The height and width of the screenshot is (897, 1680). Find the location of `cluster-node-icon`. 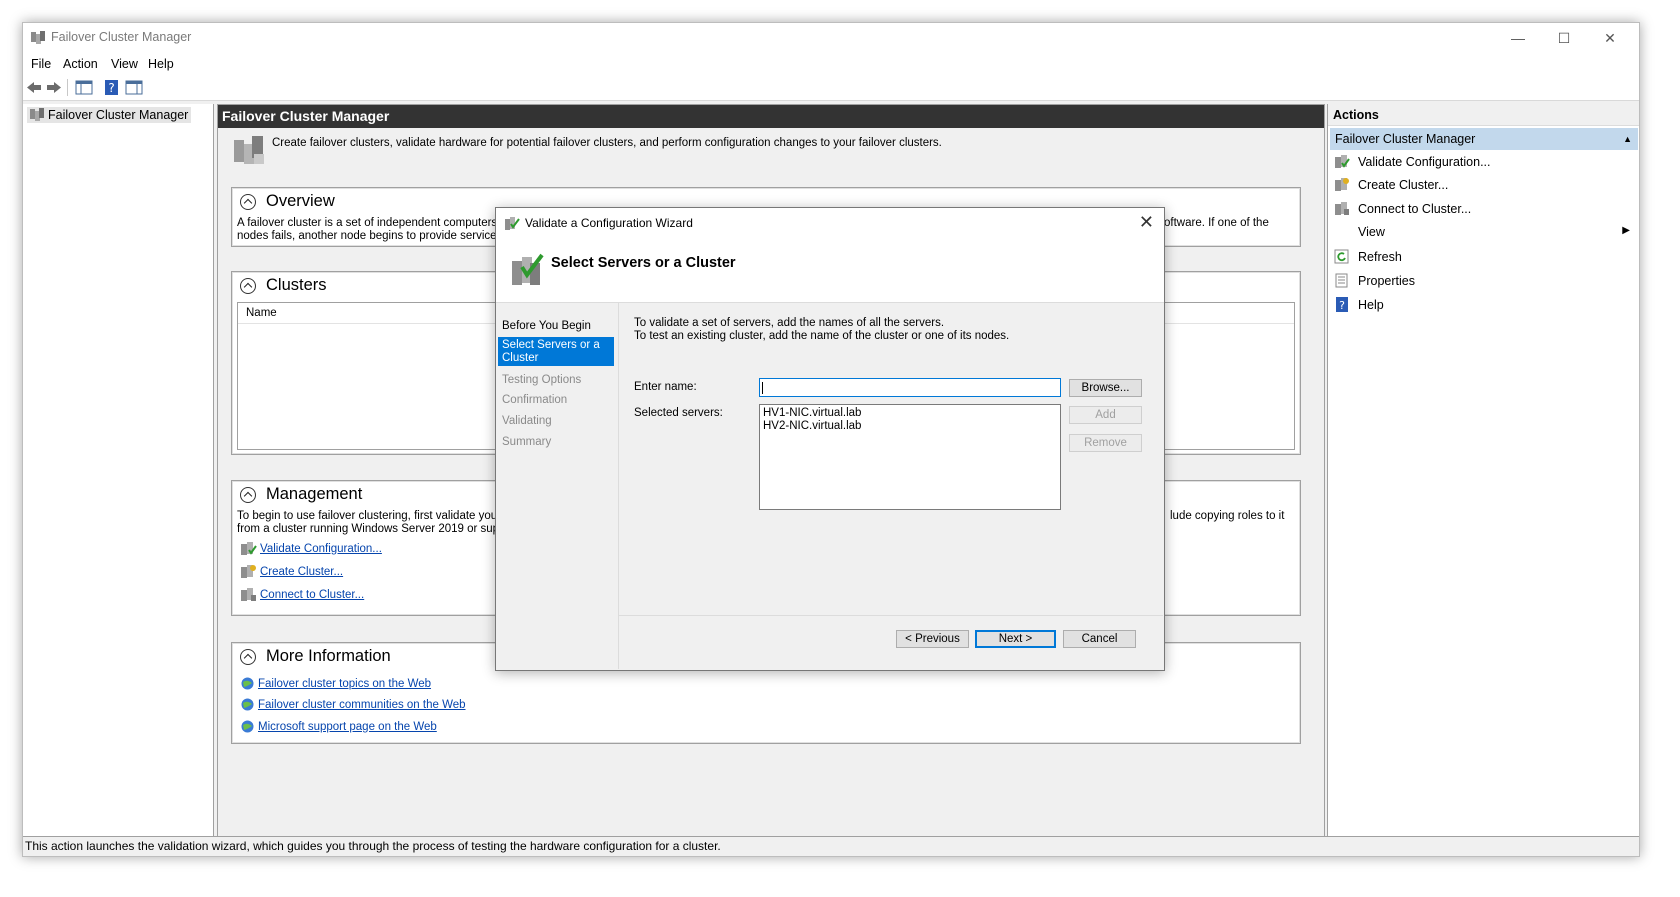

cluster-node-icon is located at coordinates (37, 114).